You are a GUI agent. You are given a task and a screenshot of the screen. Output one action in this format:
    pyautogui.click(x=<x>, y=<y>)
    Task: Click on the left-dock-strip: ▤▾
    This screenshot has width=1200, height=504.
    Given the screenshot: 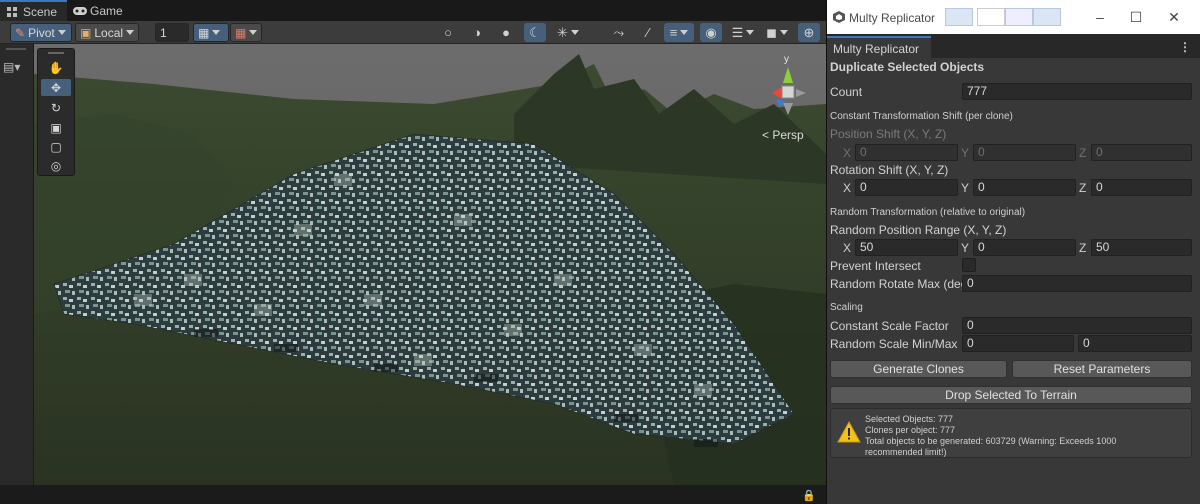 What is the action you would take?
    pyautogui.click(x=17, y=264)
    